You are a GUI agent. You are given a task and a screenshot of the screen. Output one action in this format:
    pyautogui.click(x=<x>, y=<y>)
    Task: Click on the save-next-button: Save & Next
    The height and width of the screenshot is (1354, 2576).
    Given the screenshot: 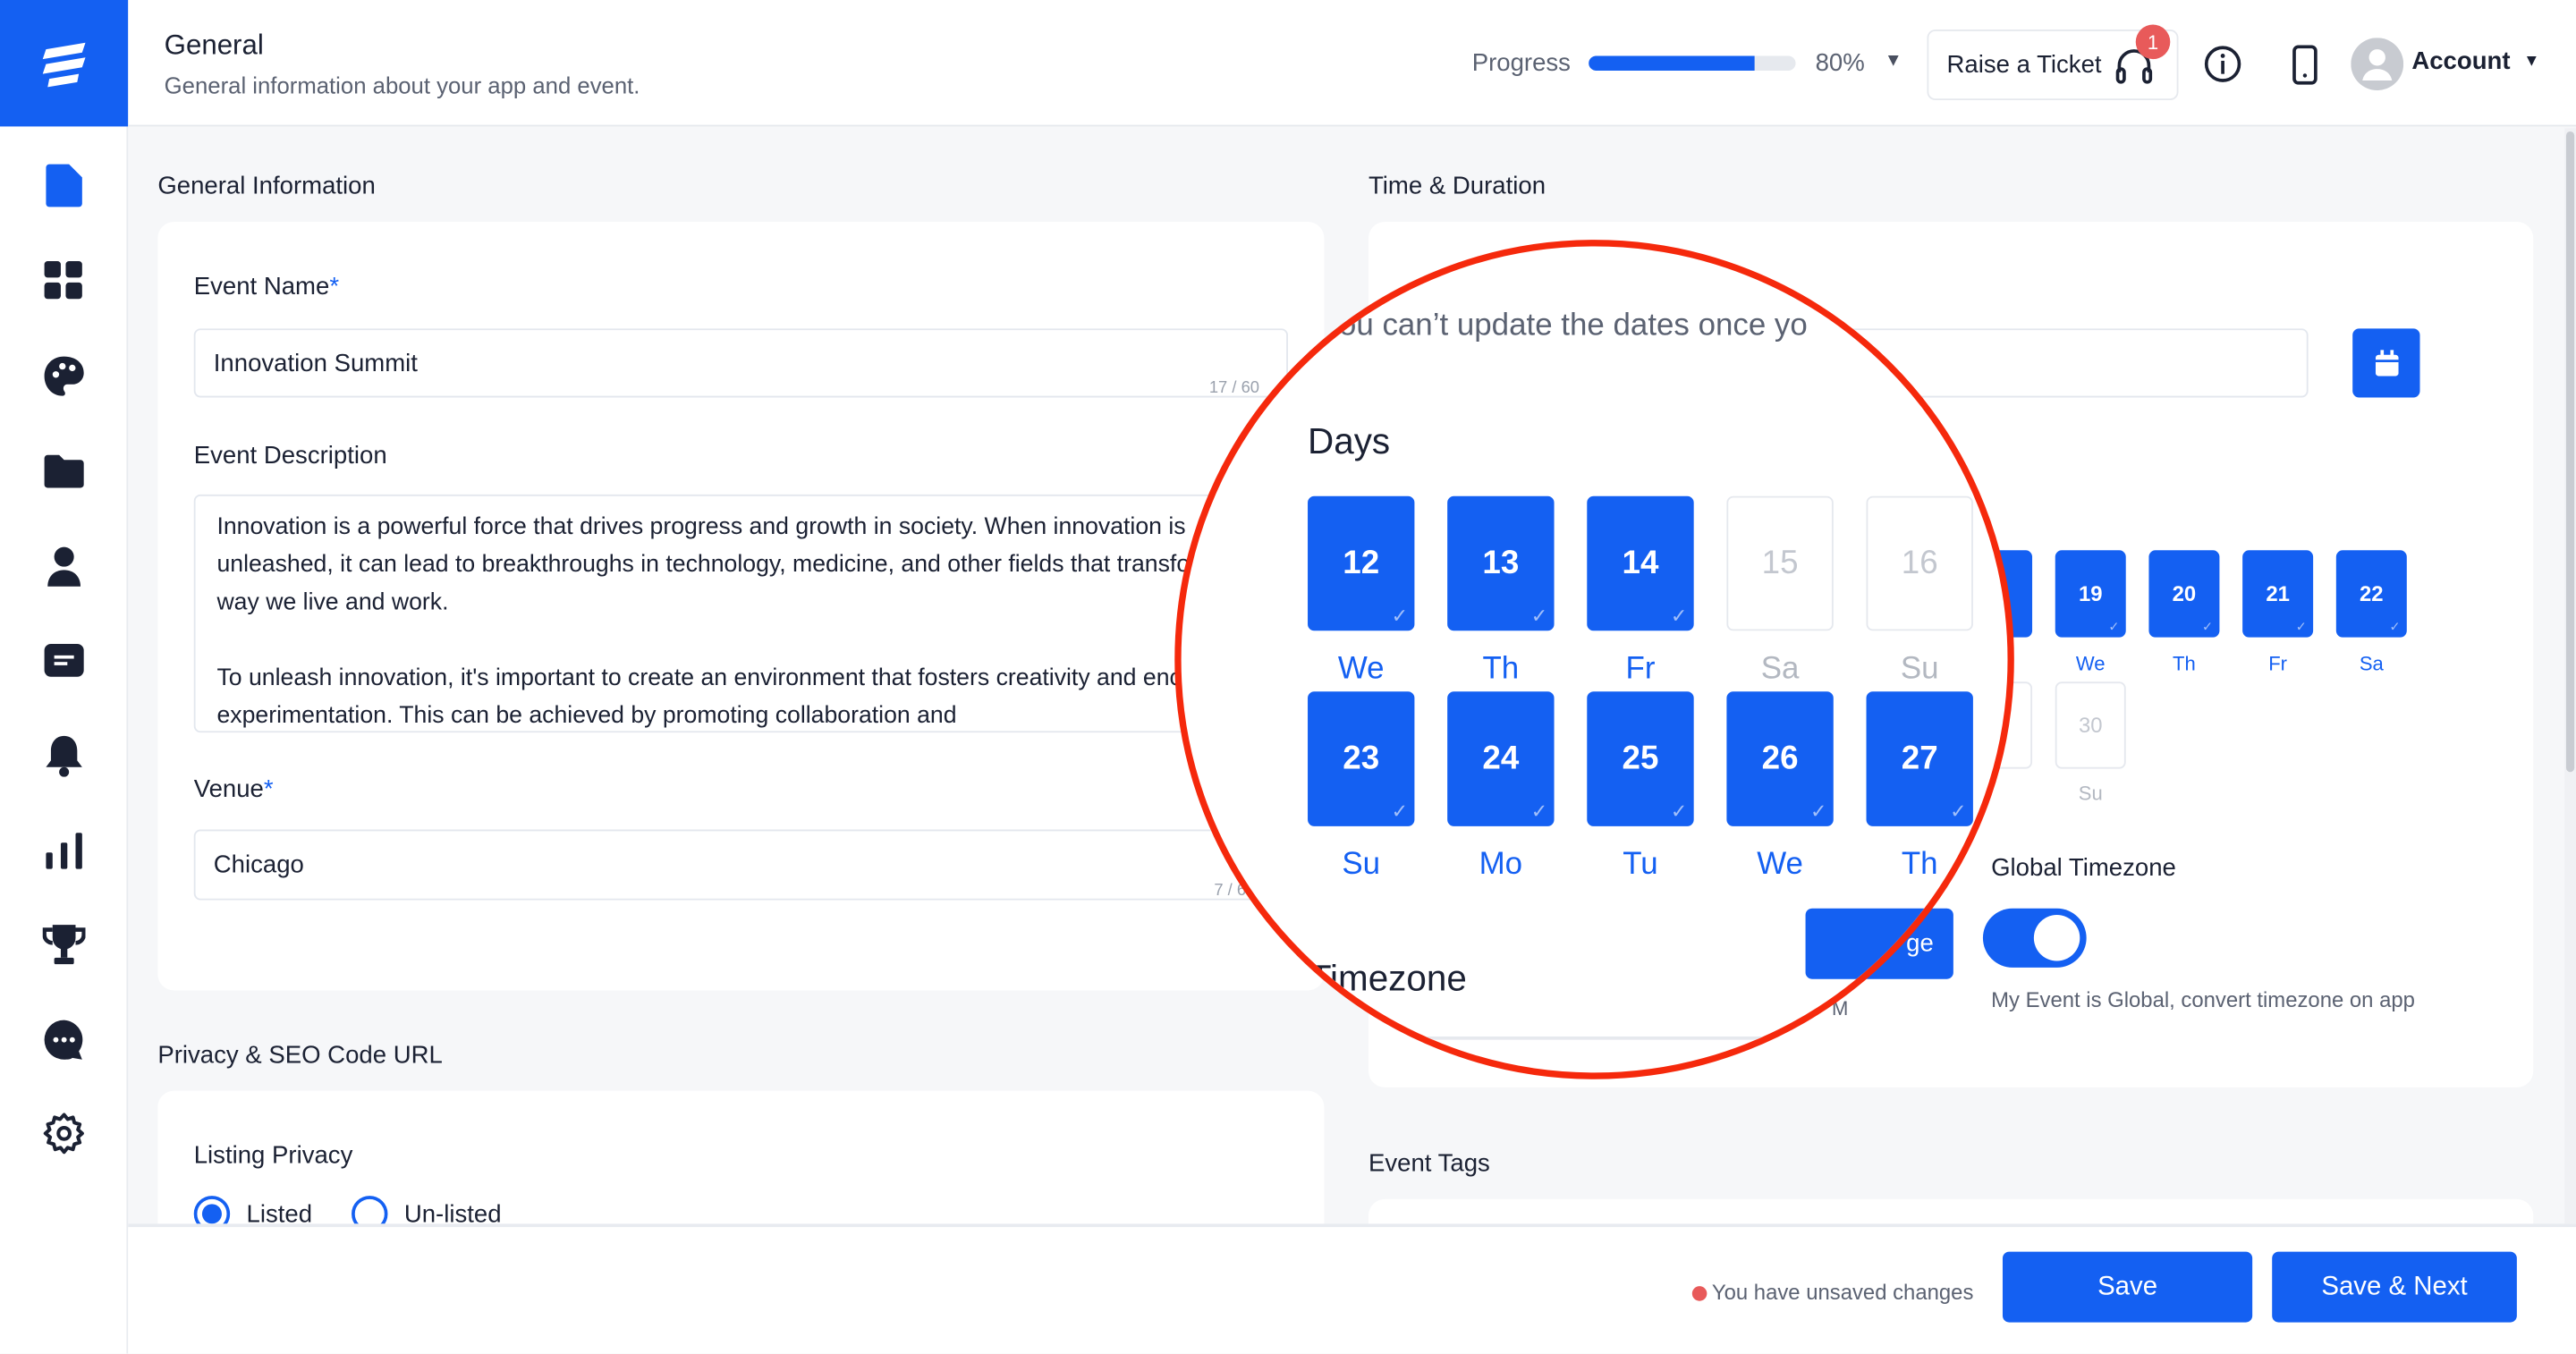 What is the action you would take?
    pyautogui.click(x=2394, y=1287)
    